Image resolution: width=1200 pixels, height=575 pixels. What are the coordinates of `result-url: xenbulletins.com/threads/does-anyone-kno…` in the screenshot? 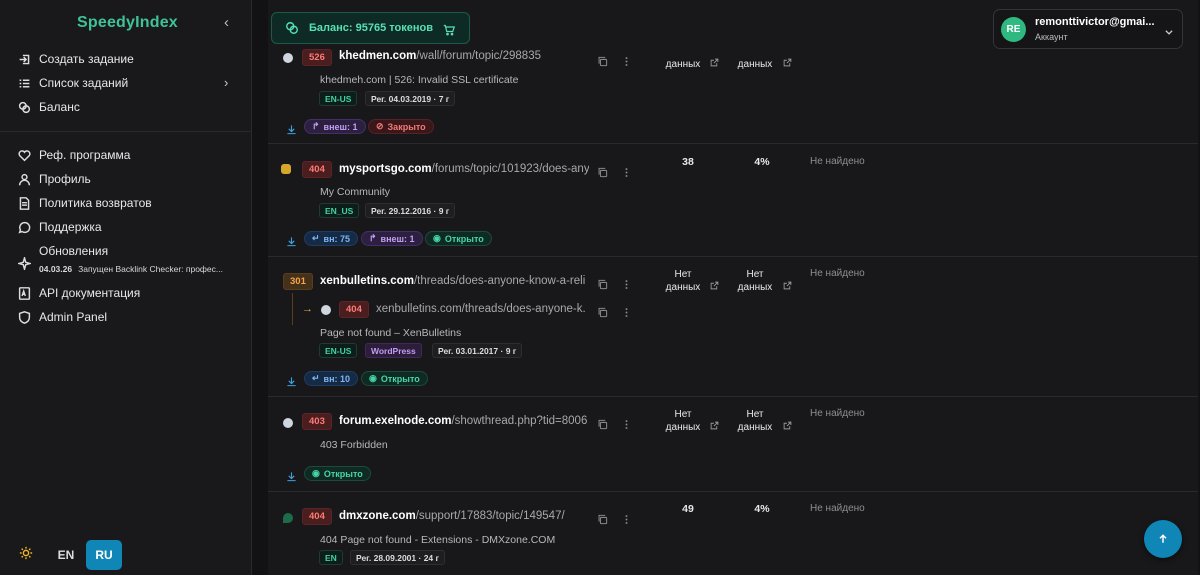 It's located at (452, 281).